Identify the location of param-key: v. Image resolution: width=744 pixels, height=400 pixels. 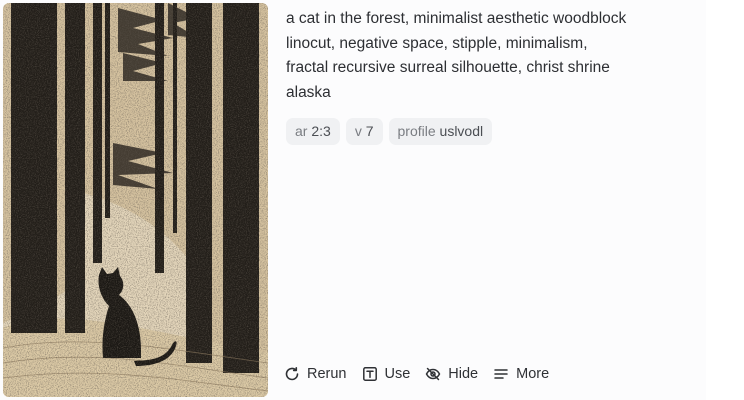
(358, 131).